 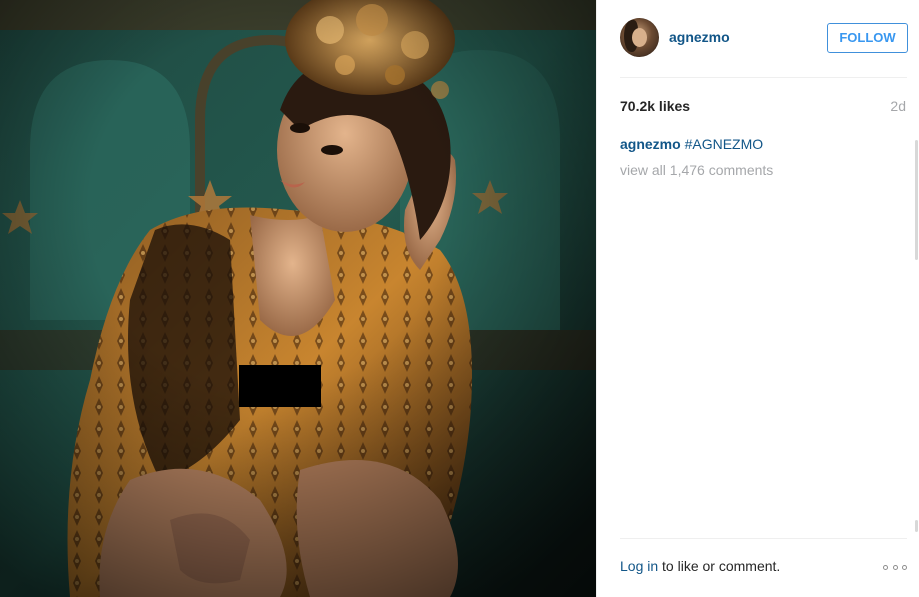 I want to click on avatar, so click(x=639, y=37).